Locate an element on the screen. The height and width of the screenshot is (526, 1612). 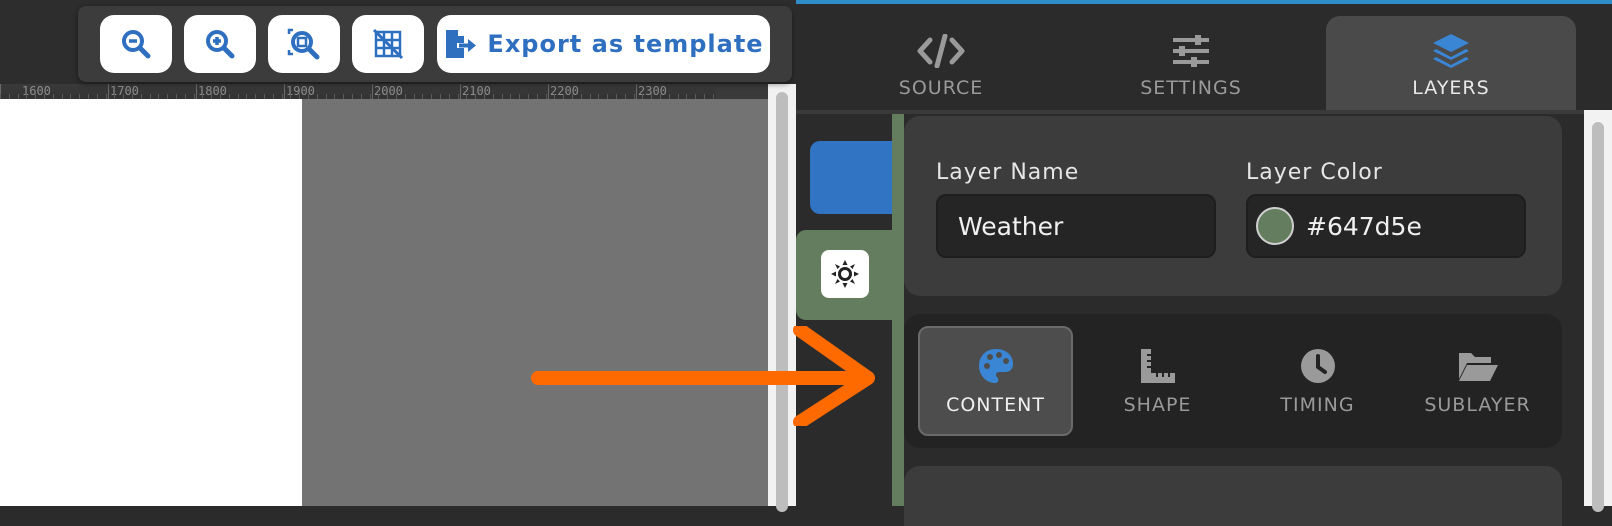
tab-content: CONTENT is located at coordinates (995, 381).